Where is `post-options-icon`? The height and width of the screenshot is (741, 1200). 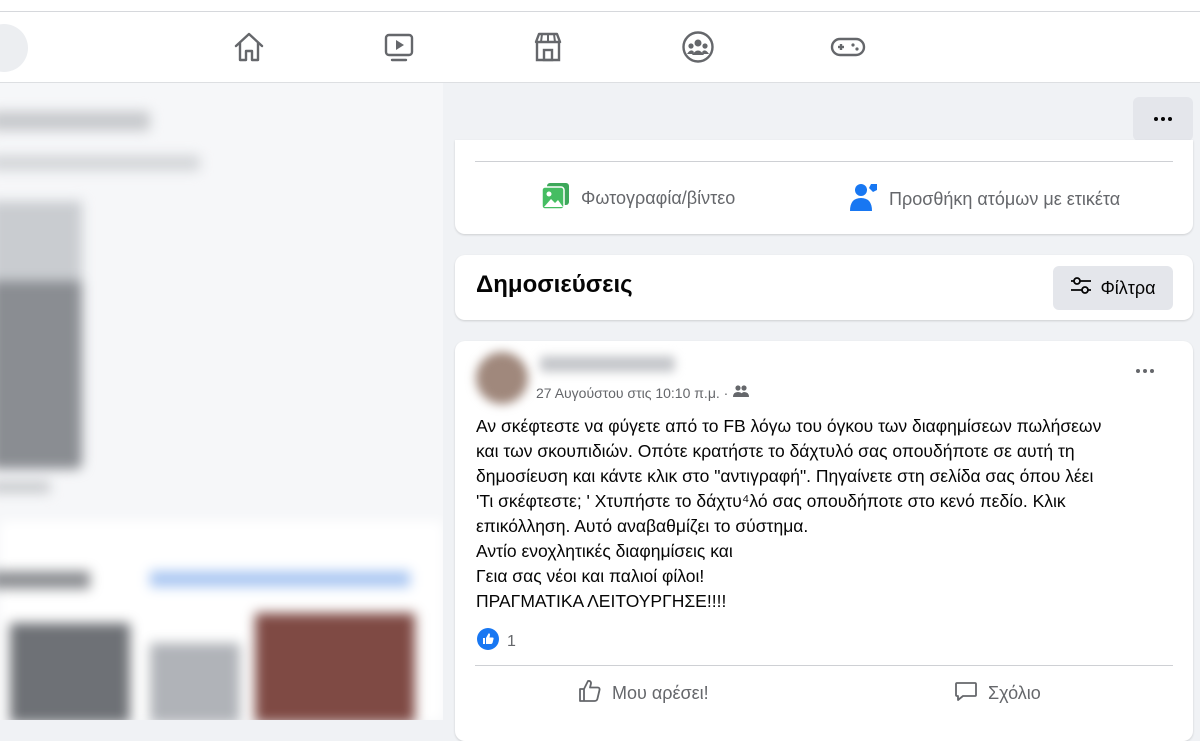
post-options-icon is located at coordinates (1145, 371).